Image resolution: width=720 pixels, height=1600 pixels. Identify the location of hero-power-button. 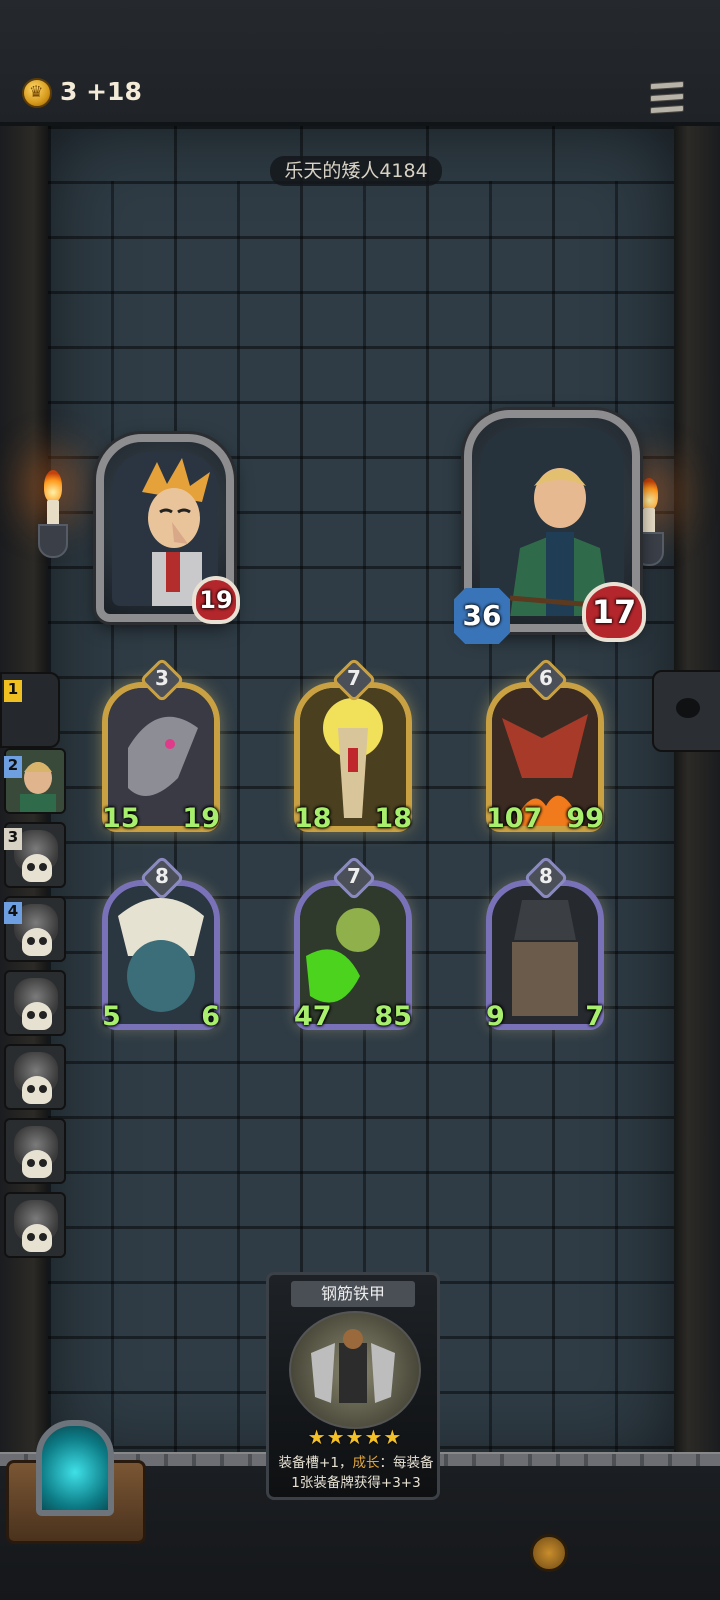
(549, 1553).